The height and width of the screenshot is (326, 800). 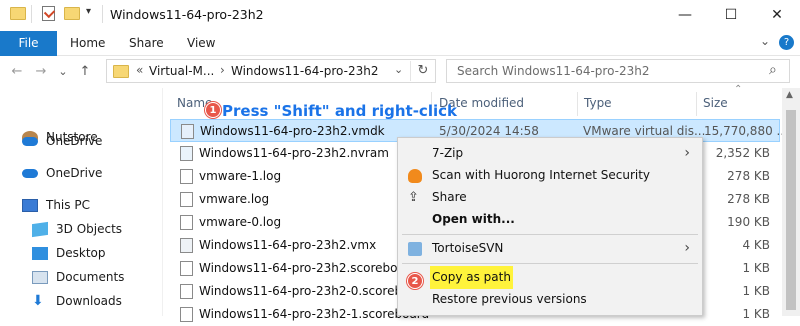 I want to click on nav-item-label: Desktop, so click(x=81, y=253).